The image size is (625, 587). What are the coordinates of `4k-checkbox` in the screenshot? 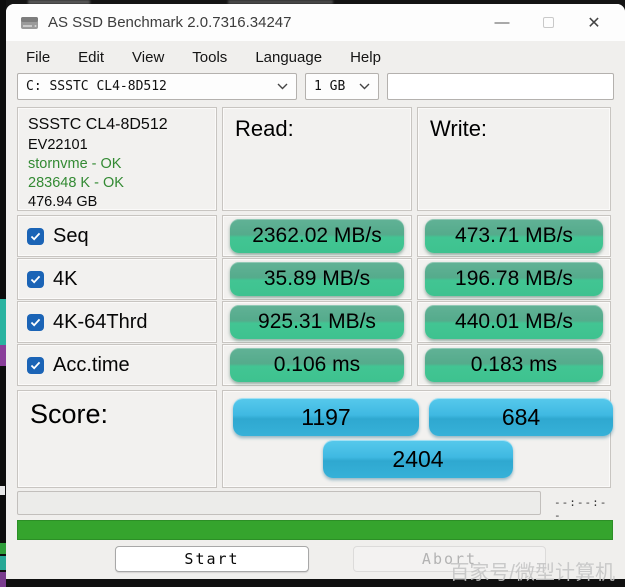 It's located at (35, 279).